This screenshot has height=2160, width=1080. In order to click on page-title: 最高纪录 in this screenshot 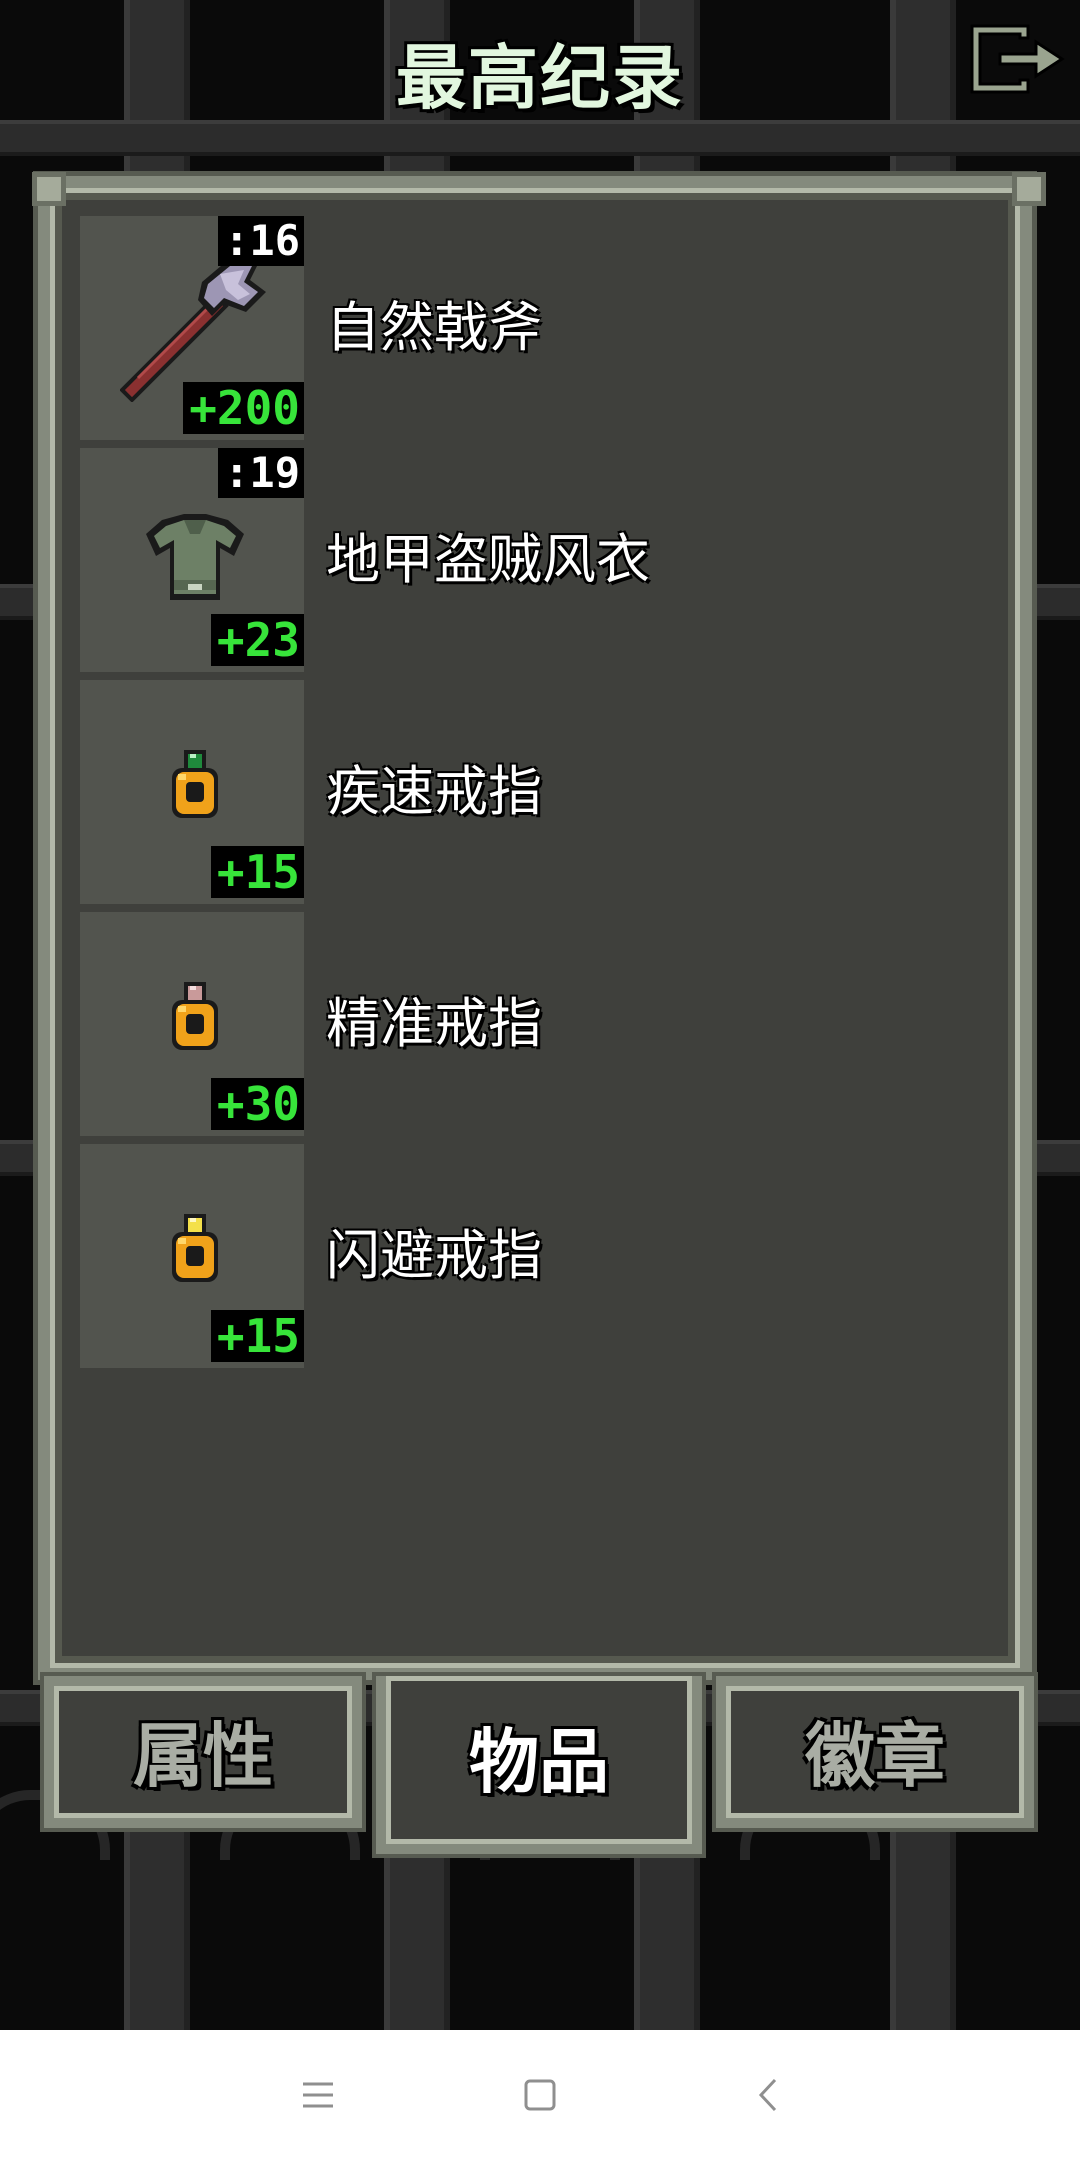, I will do `click(540, 78)`.